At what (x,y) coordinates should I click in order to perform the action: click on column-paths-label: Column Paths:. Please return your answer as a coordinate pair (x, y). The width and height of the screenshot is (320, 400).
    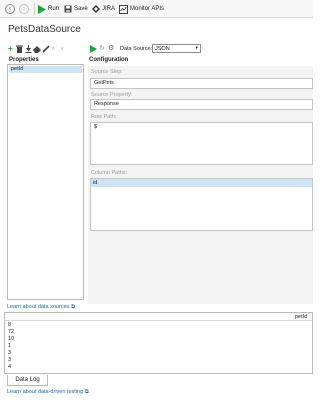
    Looking at the image, I should click on (109, 173).